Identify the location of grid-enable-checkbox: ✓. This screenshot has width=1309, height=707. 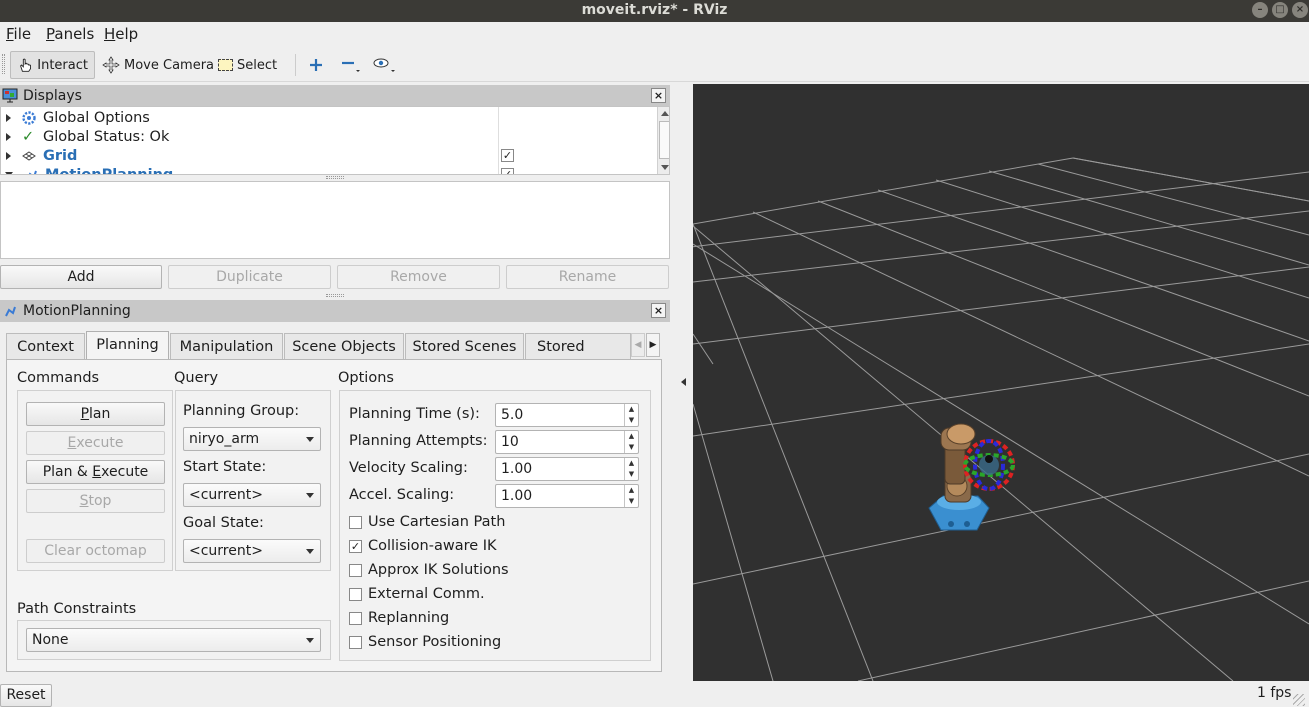
(507, 155).